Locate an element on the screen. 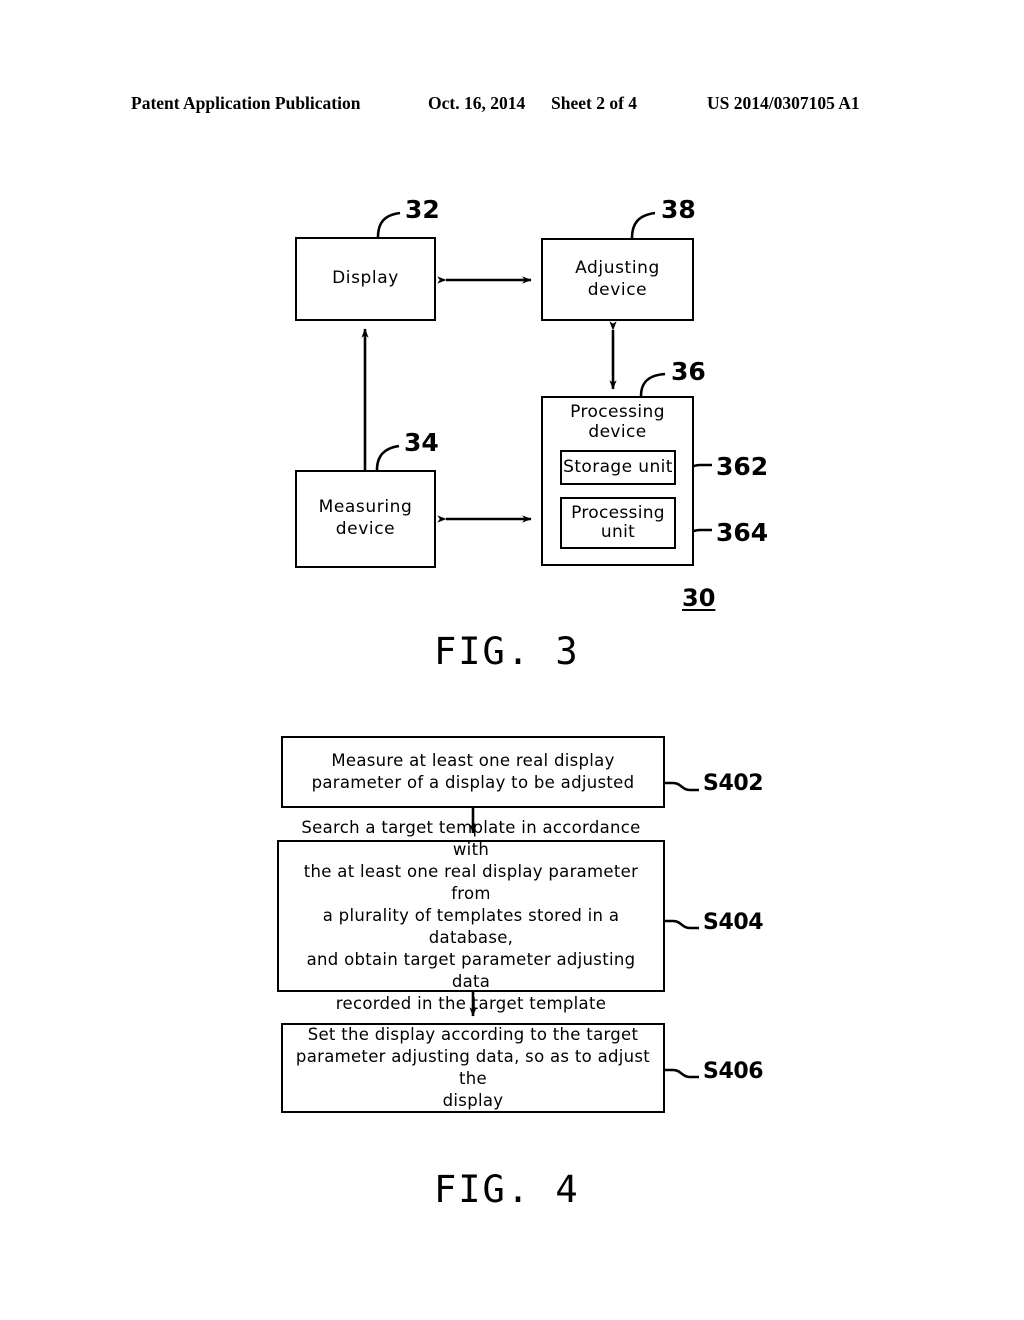  reference-numeral-38: 38 is located at coordinates (678, 209).